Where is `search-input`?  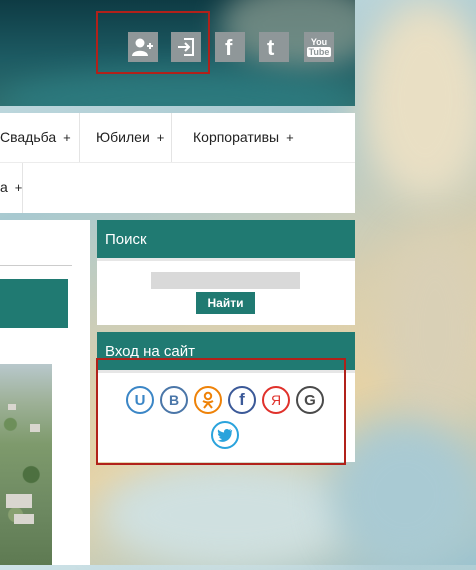
search-input is located at coordinates (225, 280).